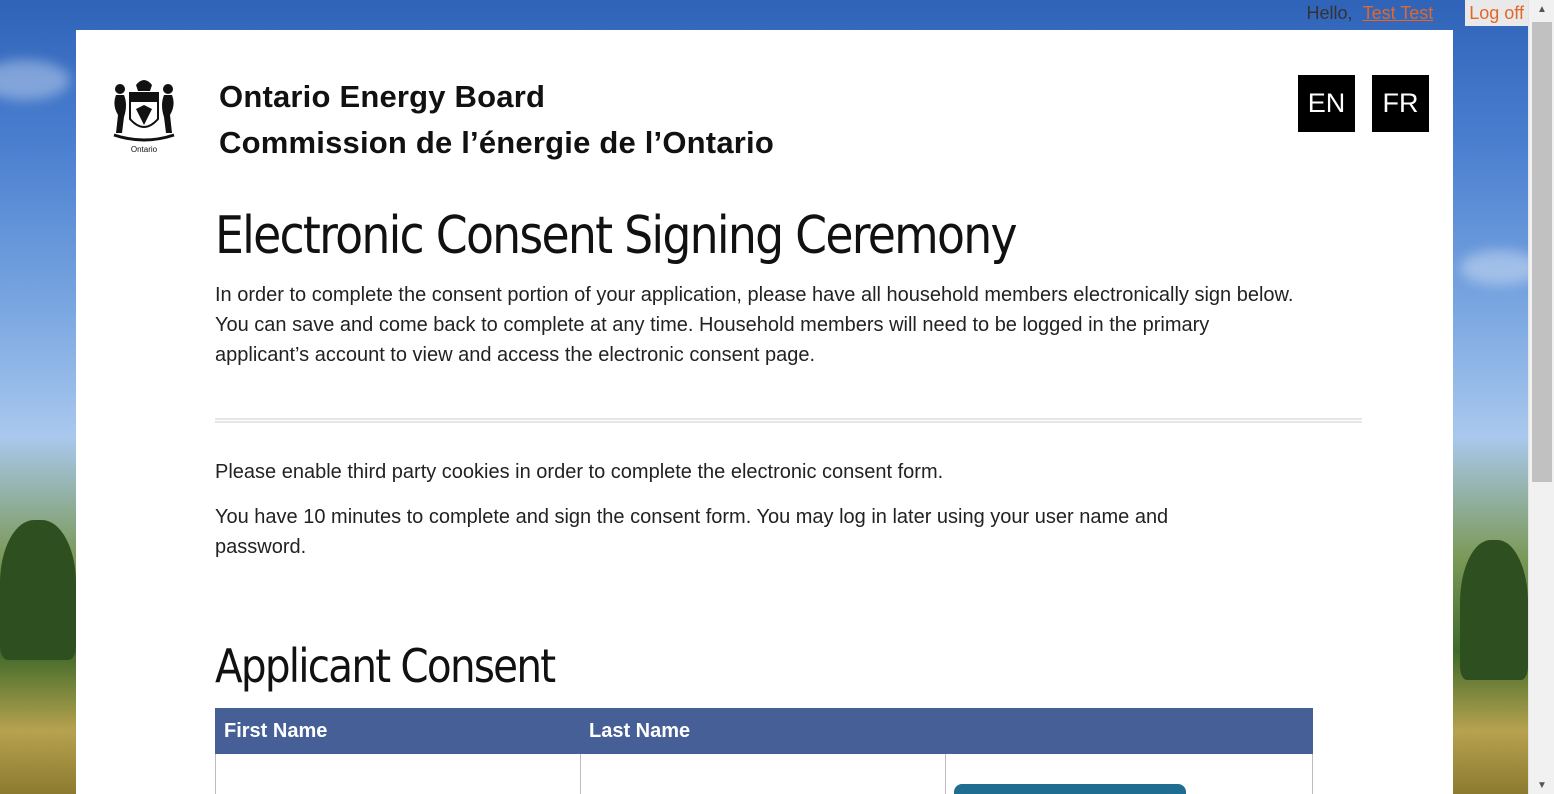 The height and width of the screenshot is (794, 1554). I want to click on ontario-coat-of-arms-logo: Ontario, so click(144, 115).